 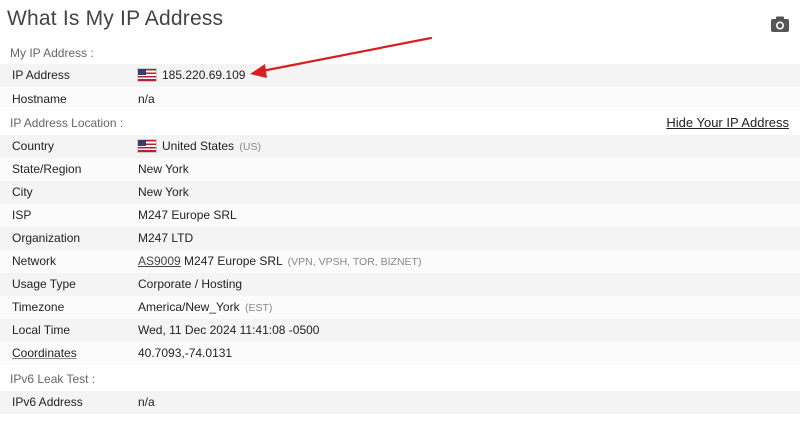 What do you see at coordinates (34, 261) in the screenshot?
I see `network-label: Network` at bounding box center [34, 261].